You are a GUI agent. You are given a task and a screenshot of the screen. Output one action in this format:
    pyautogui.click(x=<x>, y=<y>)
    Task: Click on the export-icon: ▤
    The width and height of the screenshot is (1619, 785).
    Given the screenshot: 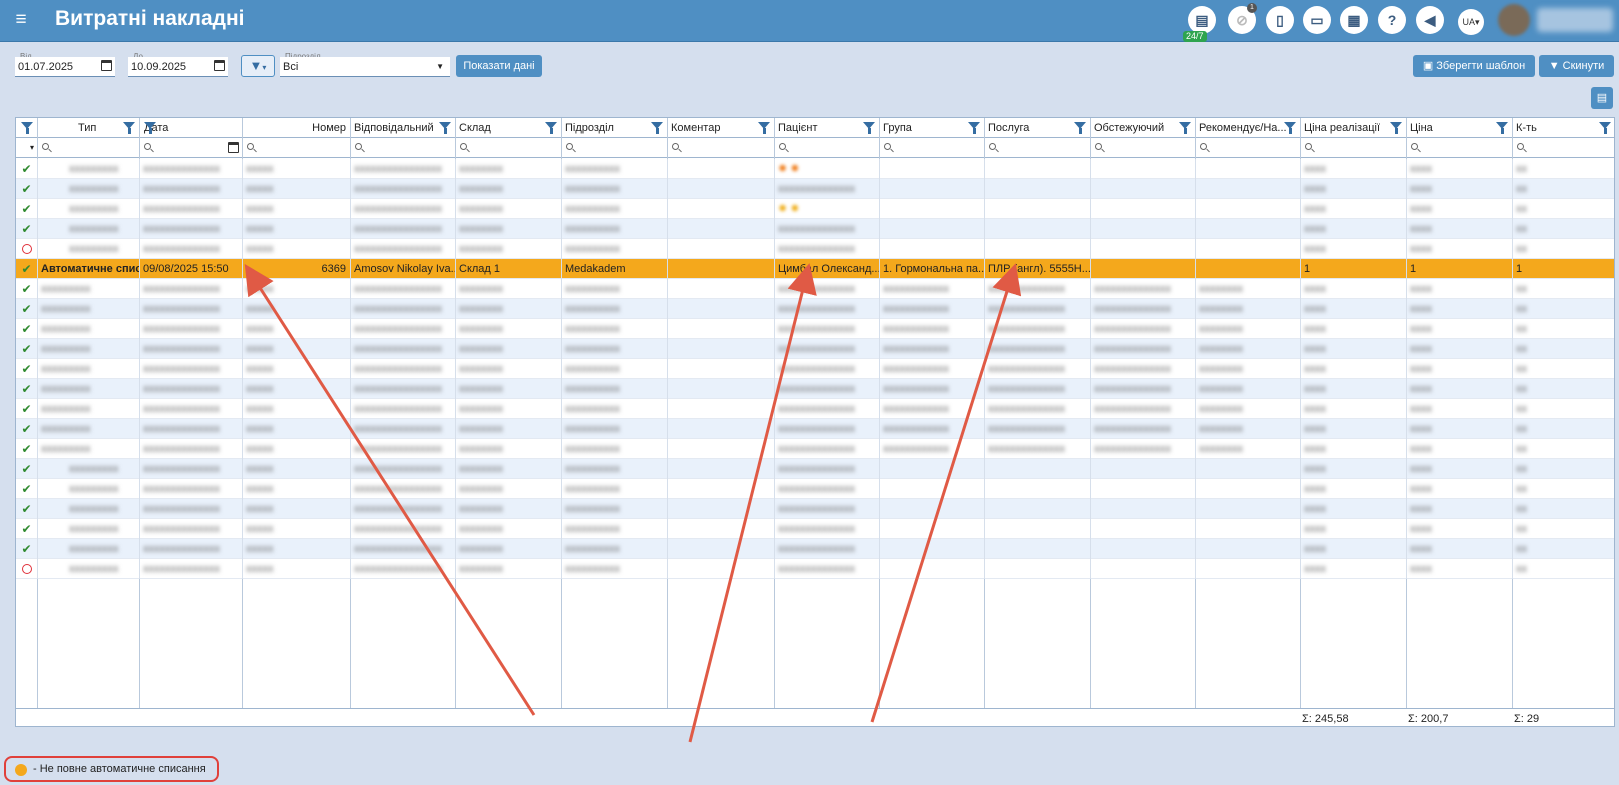 What is the action you would take?
    pyautogui.click(x=1602, y=98)
    